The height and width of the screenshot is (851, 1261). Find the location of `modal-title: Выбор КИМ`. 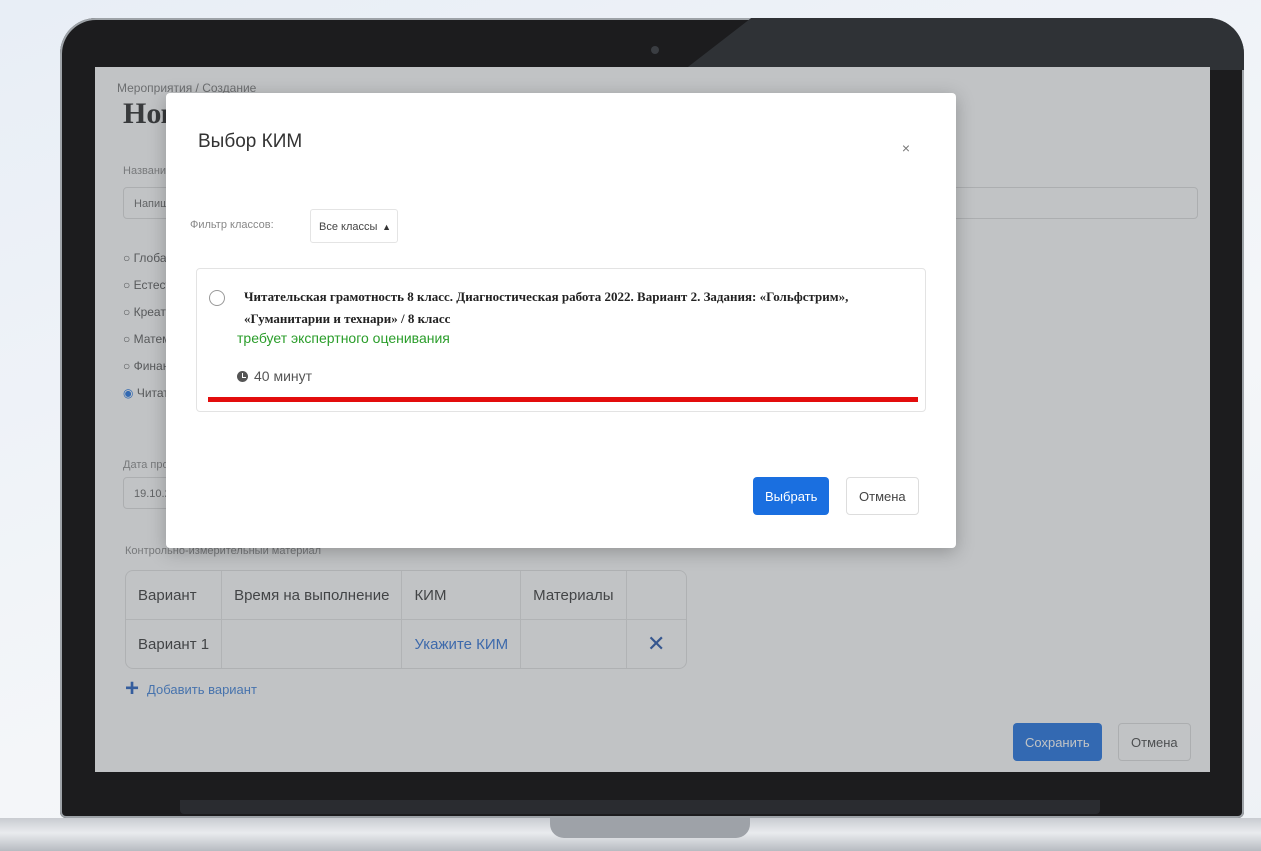

modal-title: Выбор КИМ is located at coordinates (250, 141).